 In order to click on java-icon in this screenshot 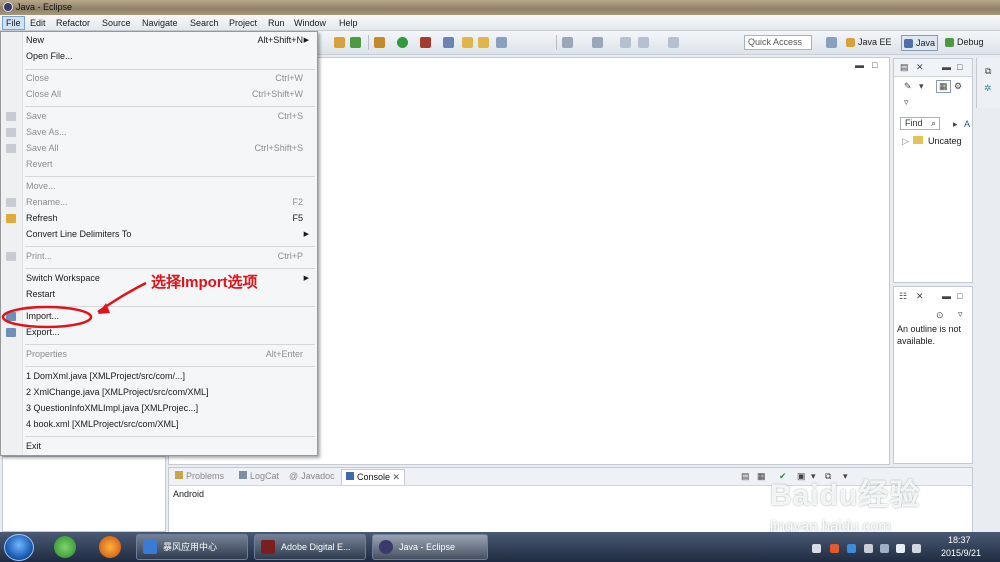, I will do `click(908, 43)`.